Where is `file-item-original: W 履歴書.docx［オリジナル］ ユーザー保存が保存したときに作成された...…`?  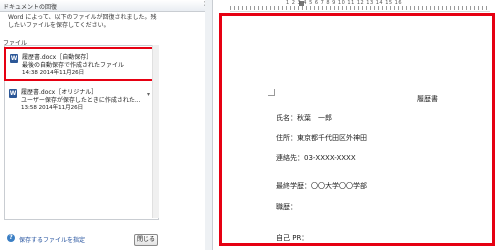
file-item-original: W 履歴書.docx［オリジナル］ ユーザー保存が保存したときに作成された...… is located at coordinates (81, 102).